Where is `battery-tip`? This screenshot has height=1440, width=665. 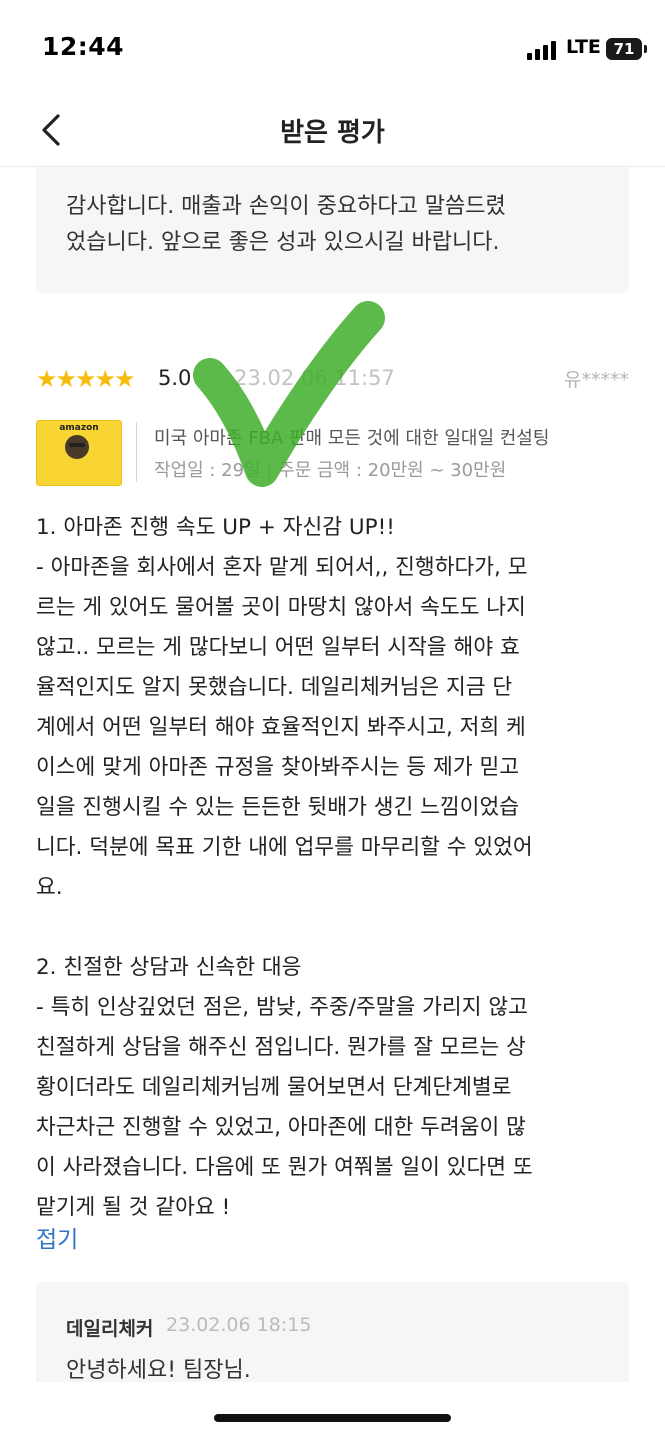
battery-tip is located at coordinates (645, 49).